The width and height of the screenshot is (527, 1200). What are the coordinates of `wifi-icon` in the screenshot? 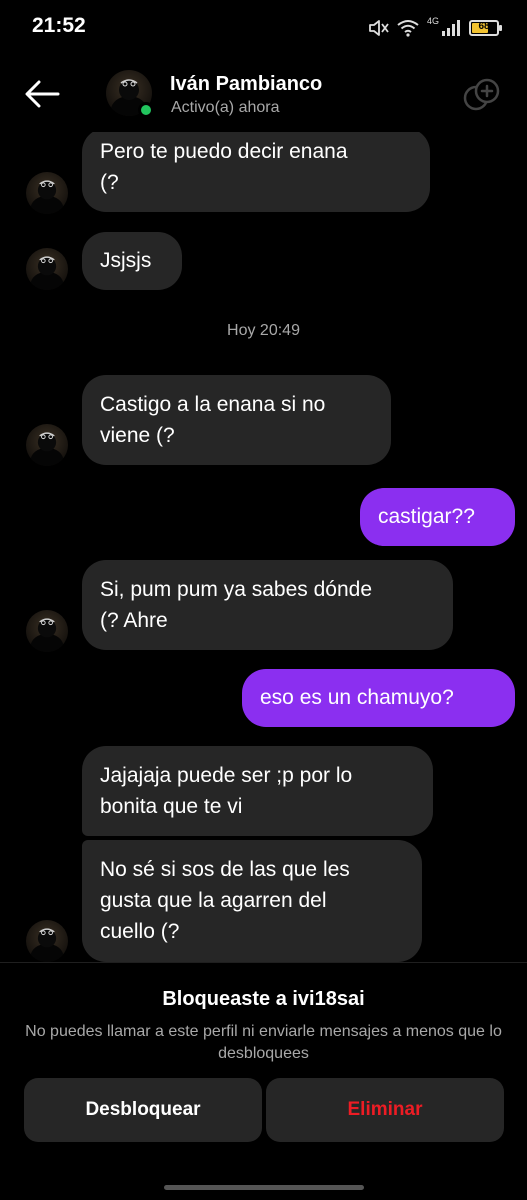 It's located at (408, 28).